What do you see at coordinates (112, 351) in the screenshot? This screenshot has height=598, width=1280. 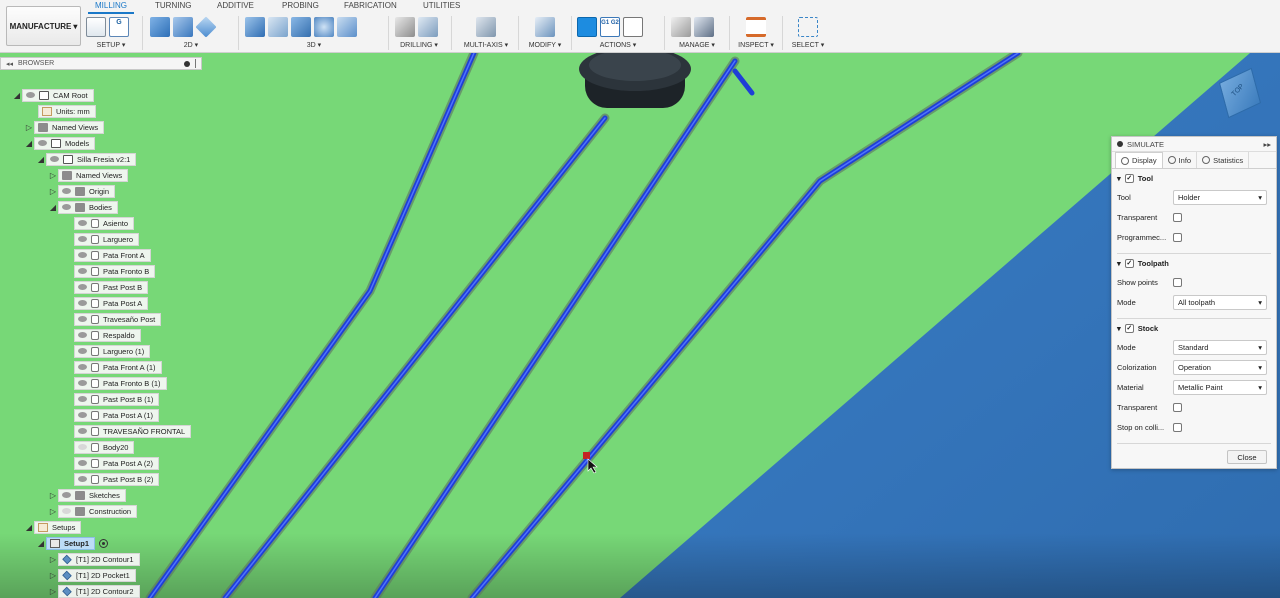 I see `browser-node-box: Larguero (1)` at bounding box center [112, 351].